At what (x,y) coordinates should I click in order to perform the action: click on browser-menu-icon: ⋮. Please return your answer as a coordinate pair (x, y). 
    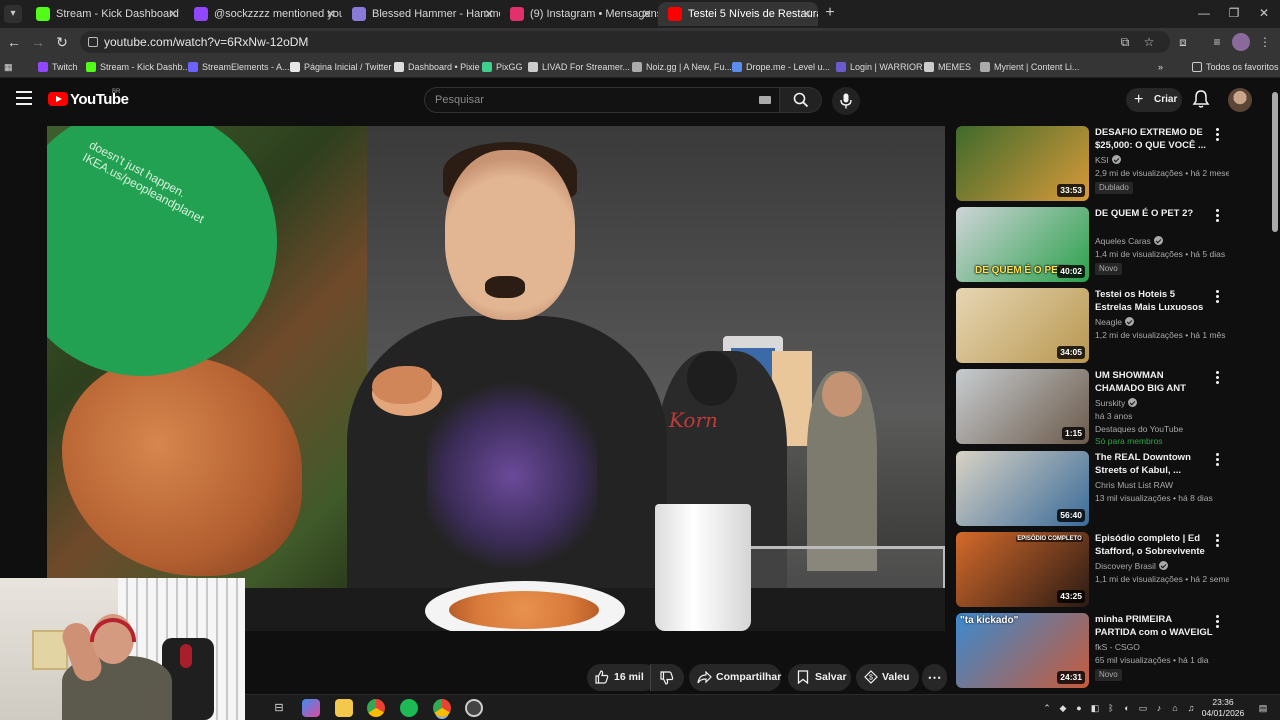
    Looking at the image, I should click on (1265, 42).